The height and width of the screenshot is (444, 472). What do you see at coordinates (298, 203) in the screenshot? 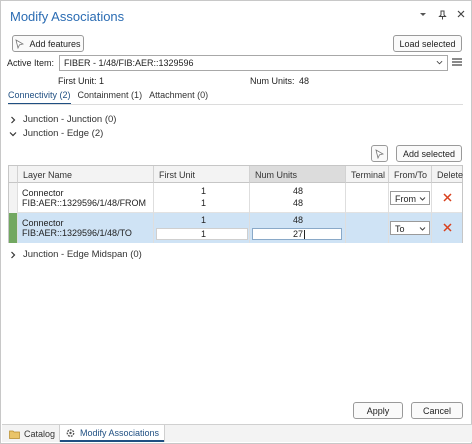
I see `num-units-bottom: 48` at bounding box center [298, 203].